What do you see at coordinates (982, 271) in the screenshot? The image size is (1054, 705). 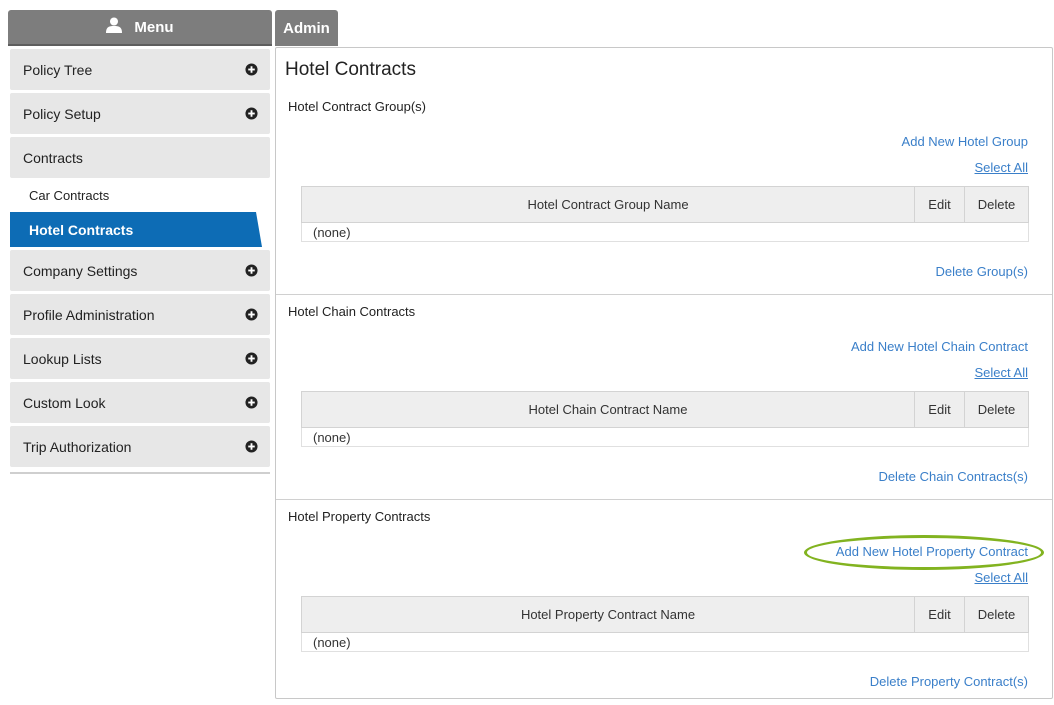 I see `delete-groups-link: Delete Group(s)` at bounding box center [982, 271].